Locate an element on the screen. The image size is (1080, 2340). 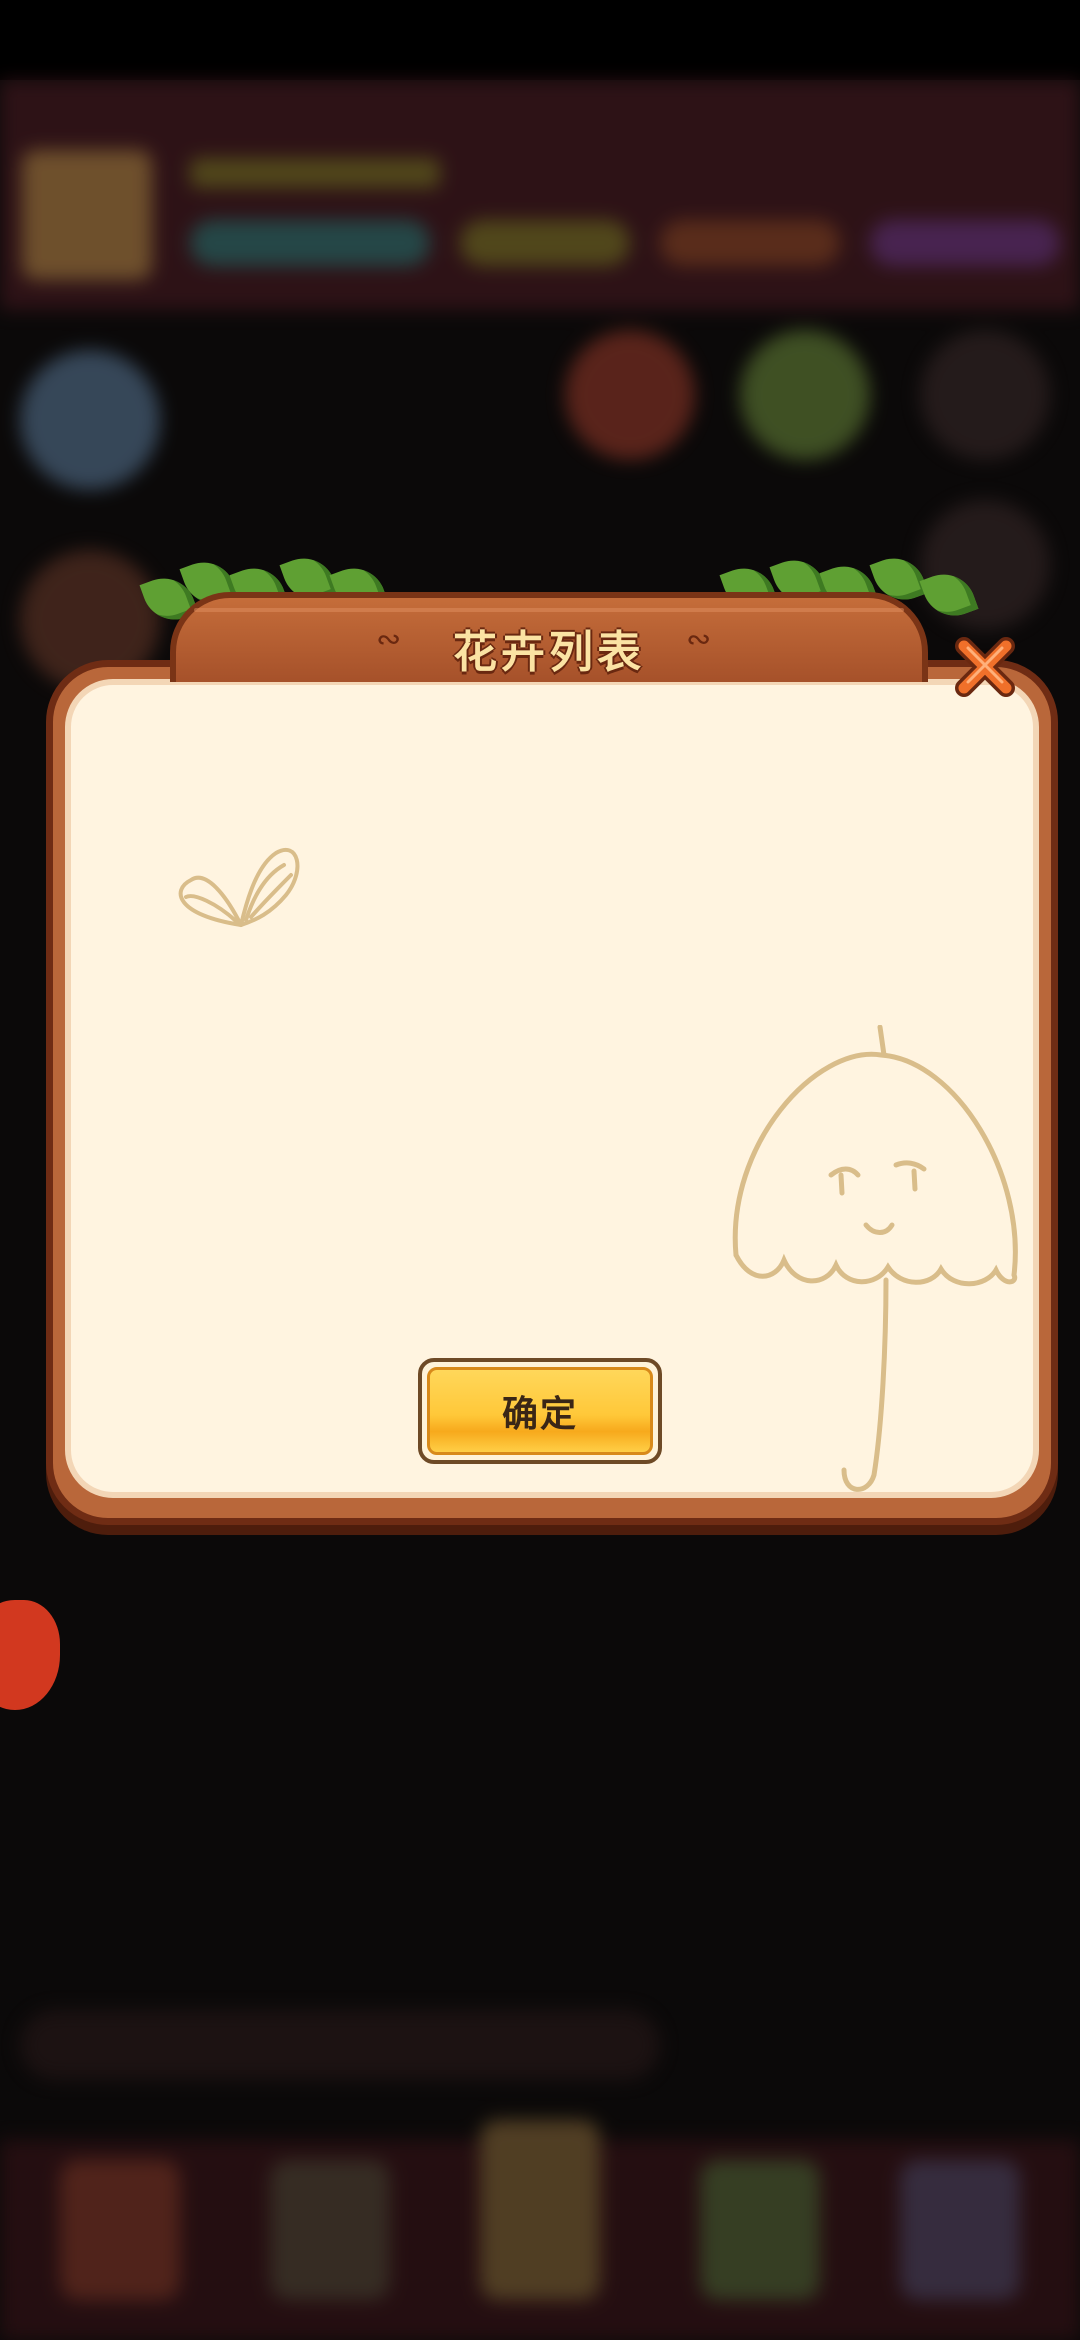
confirm-button-label: 确定 is located at coordinates (539, 1414).